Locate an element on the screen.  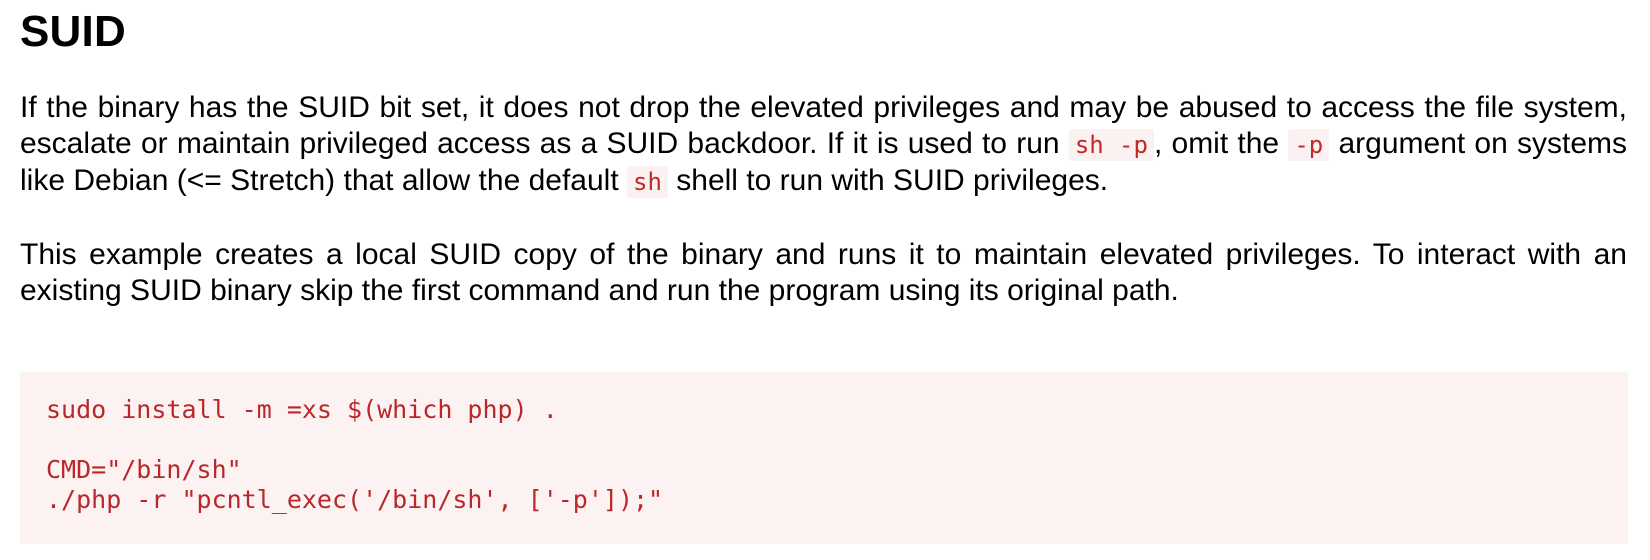
inline-code-sh: sh is located at coordinates (647, 182).